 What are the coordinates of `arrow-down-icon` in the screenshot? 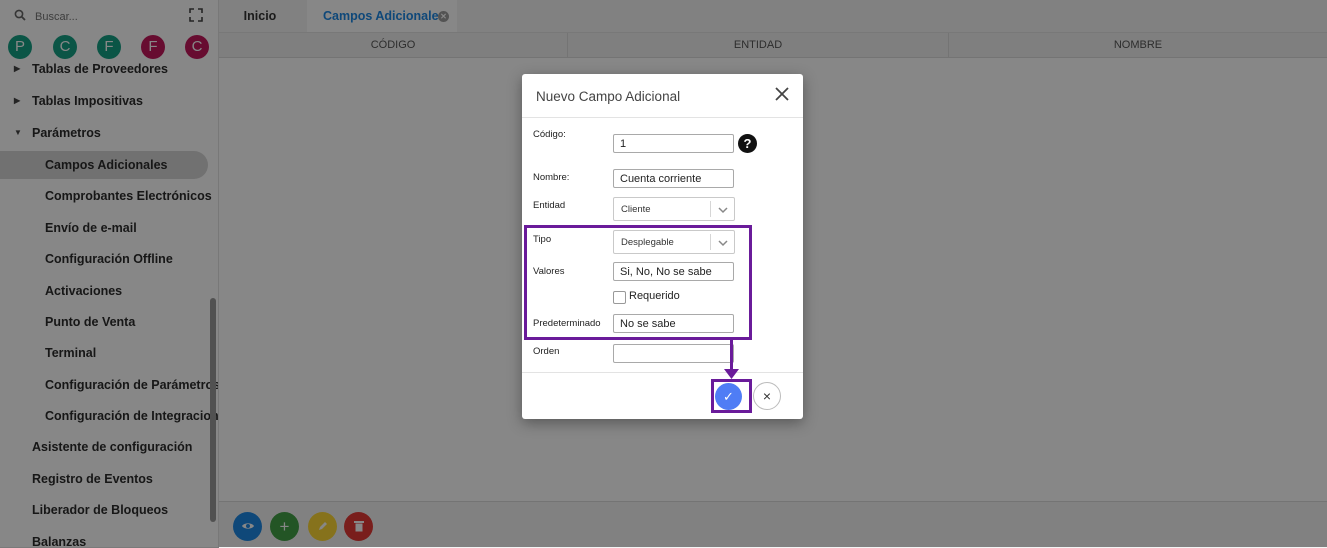 It's located at (731, 374).